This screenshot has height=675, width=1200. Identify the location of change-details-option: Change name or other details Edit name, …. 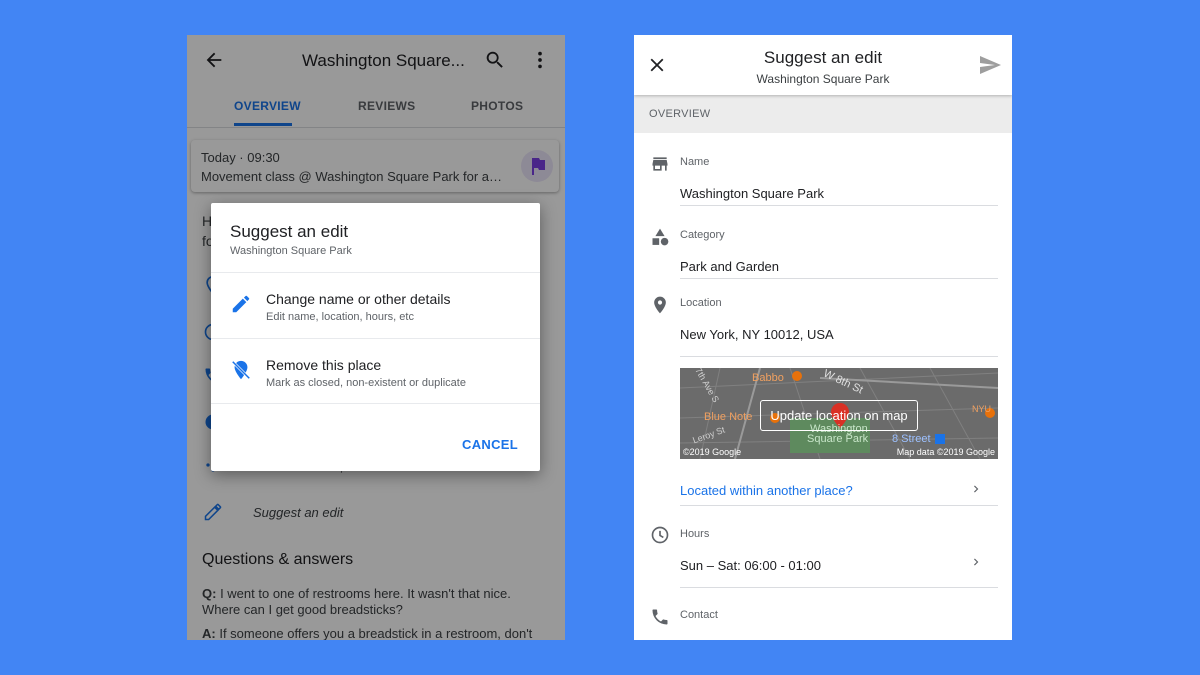
(375, 305).